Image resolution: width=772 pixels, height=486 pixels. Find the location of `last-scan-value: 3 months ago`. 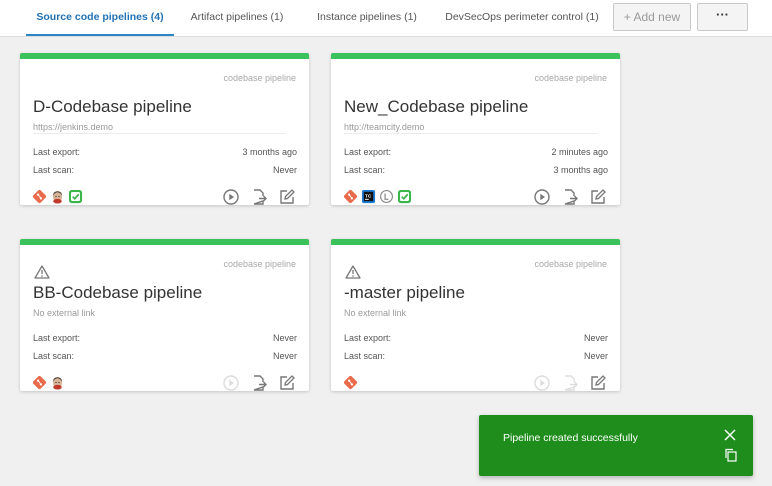

last-scan-value: 3 months ago is located at coordinates (580, 170).